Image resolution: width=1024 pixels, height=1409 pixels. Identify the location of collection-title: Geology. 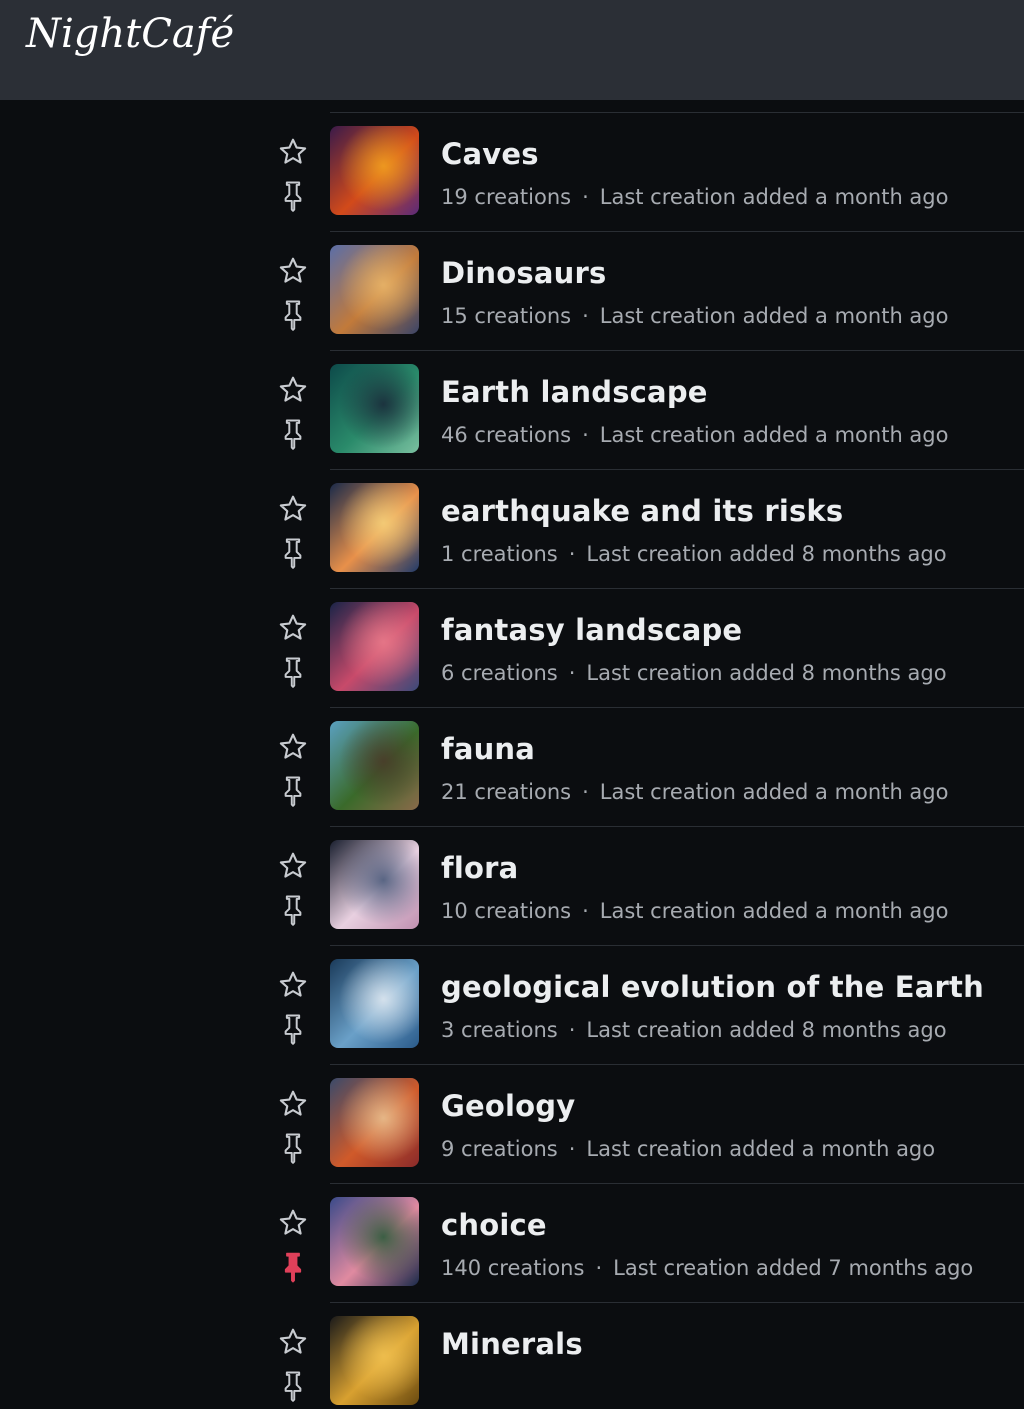
(508, 1106).